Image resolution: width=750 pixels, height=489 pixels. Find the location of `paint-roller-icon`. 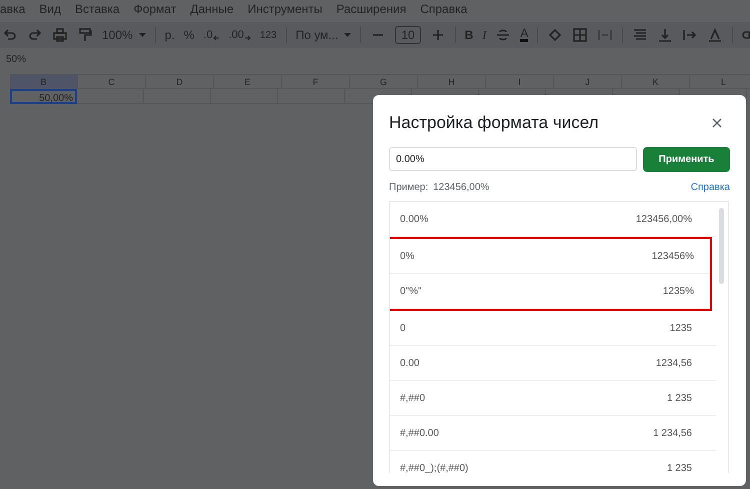

paint-roller-icon is located at coordinates (85, 35).